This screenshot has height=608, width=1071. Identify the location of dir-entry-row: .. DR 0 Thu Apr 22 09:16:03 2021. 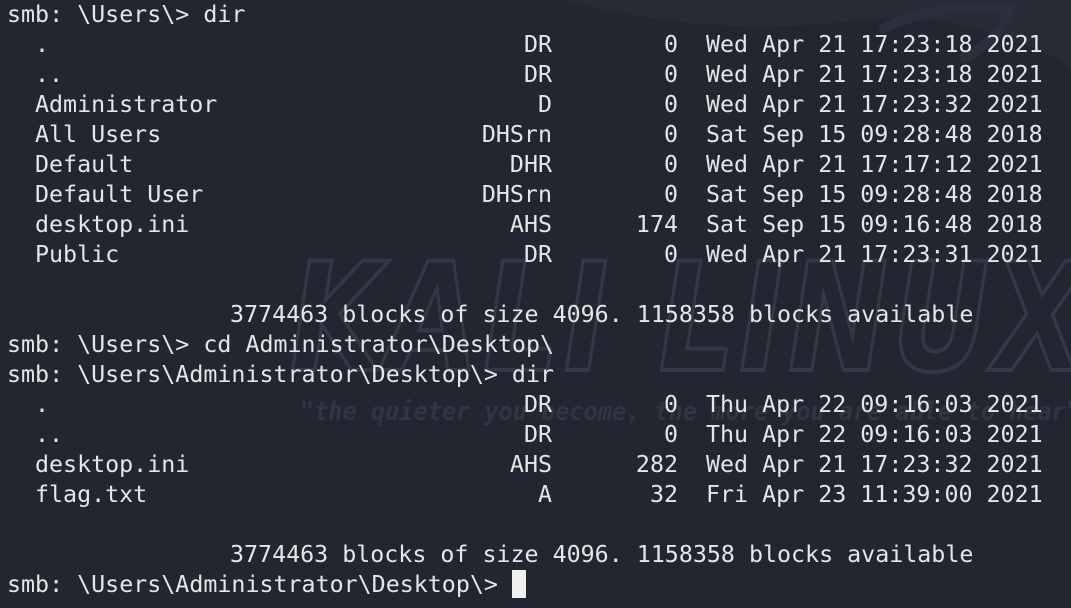
(537, 435).